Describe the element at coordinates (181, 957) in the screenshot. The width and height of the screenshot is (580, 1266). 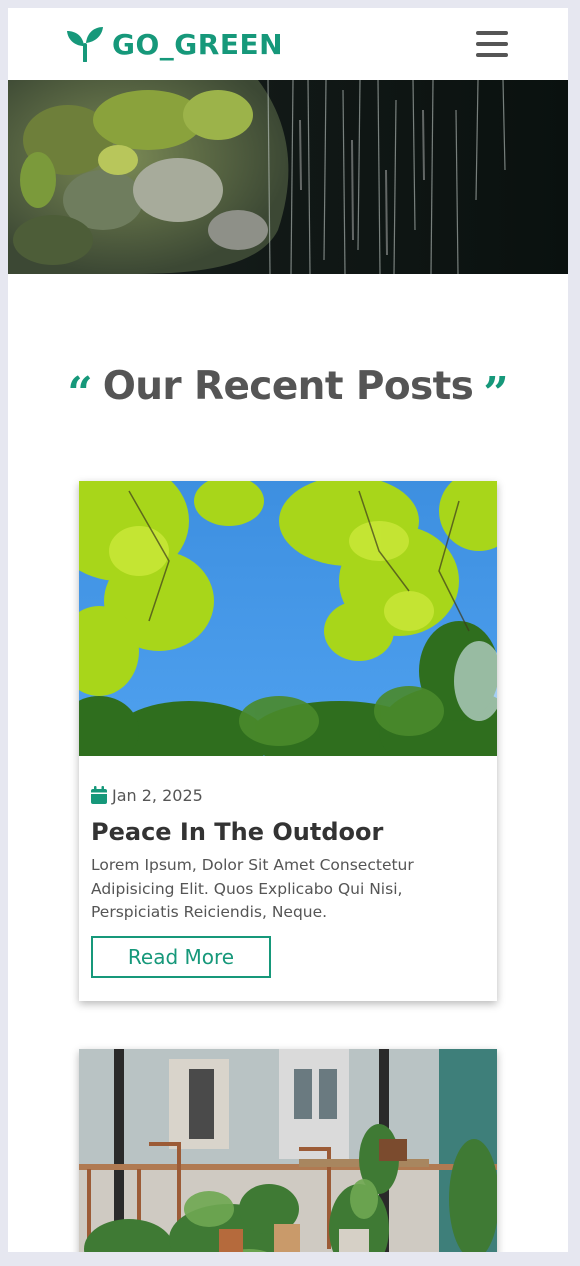
I see `read-more-button: Read More` at that location.